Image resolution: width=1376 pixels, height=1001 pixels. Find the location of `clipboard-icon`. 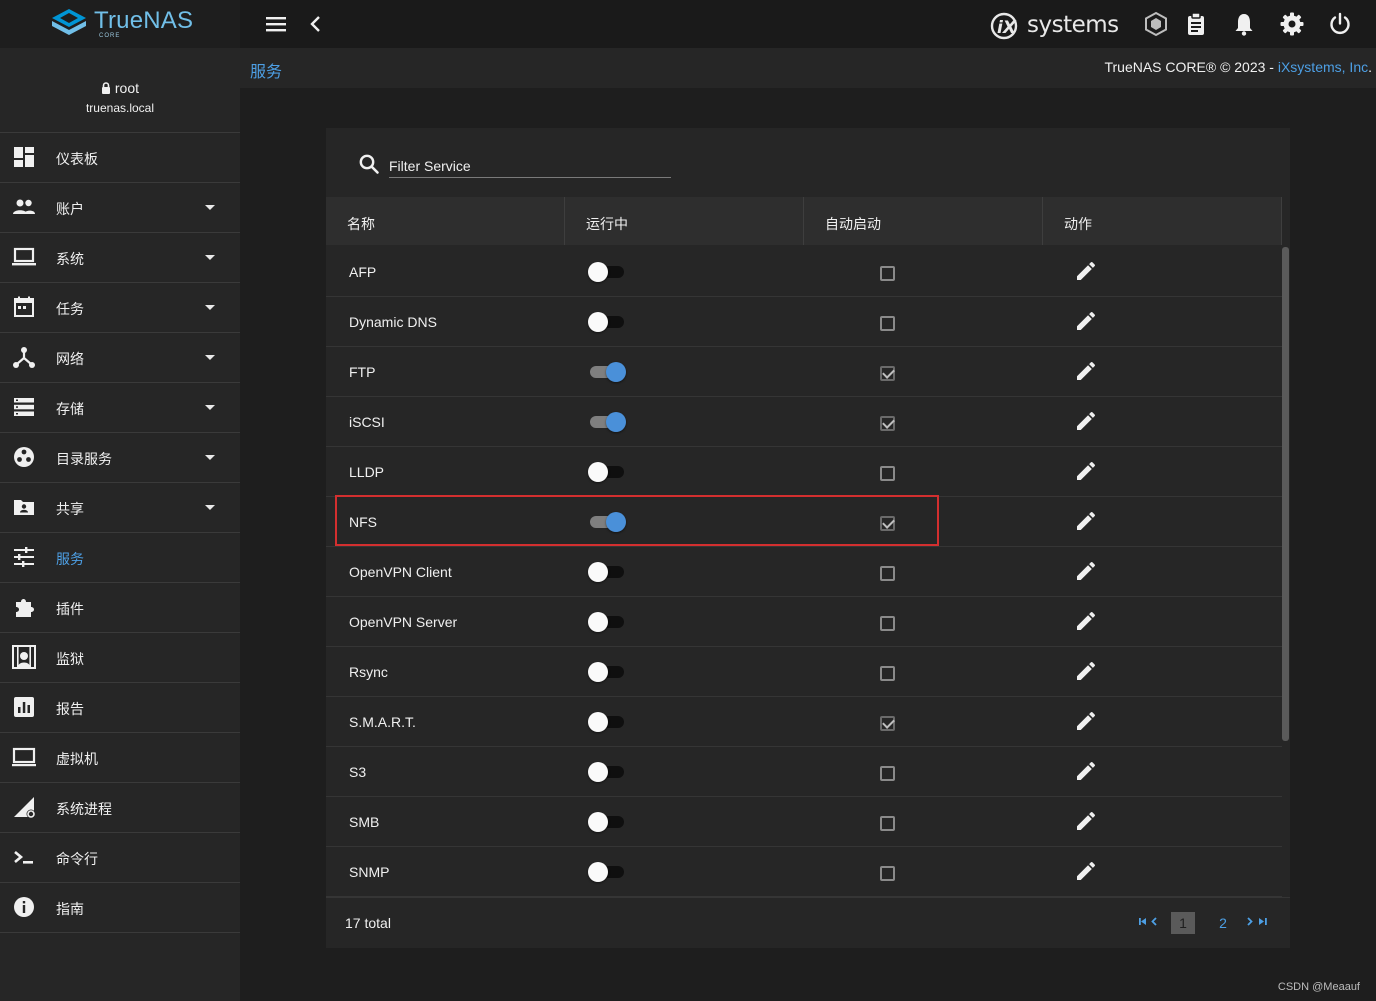

clipboard-icon is located at coordinates (1196, 24).